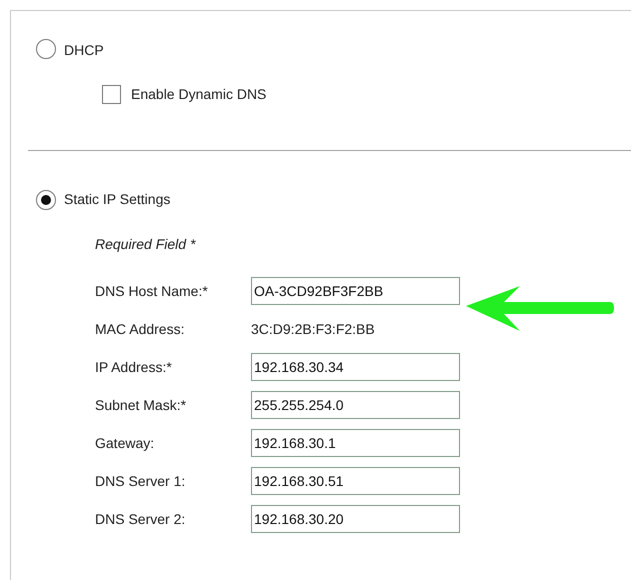 This screenshot has width=631, height=580. What do you see at coordinates (134, 367) in the screenshot?
I see `field-label: IP Address:*` at bounding box center [134, 367].